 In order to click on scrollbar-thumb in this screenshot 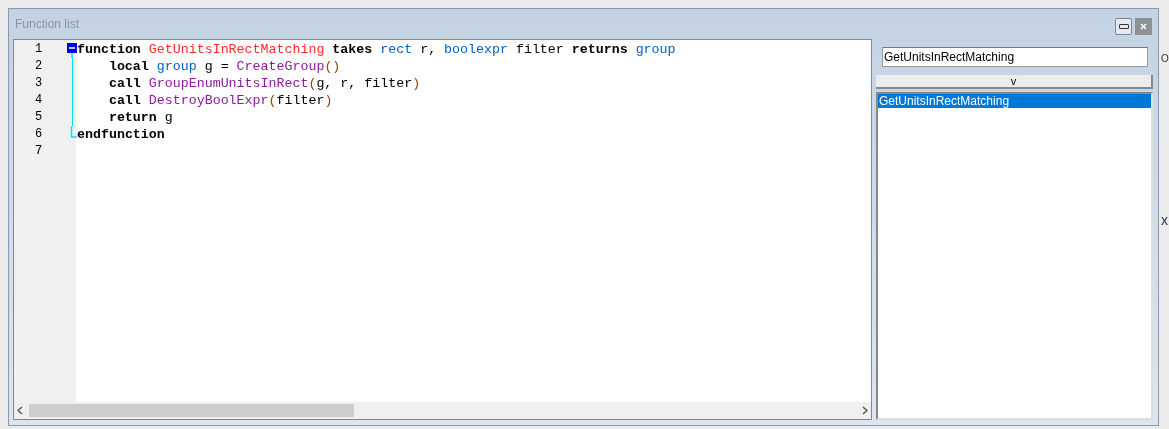, I will do `click(191, 410)`.